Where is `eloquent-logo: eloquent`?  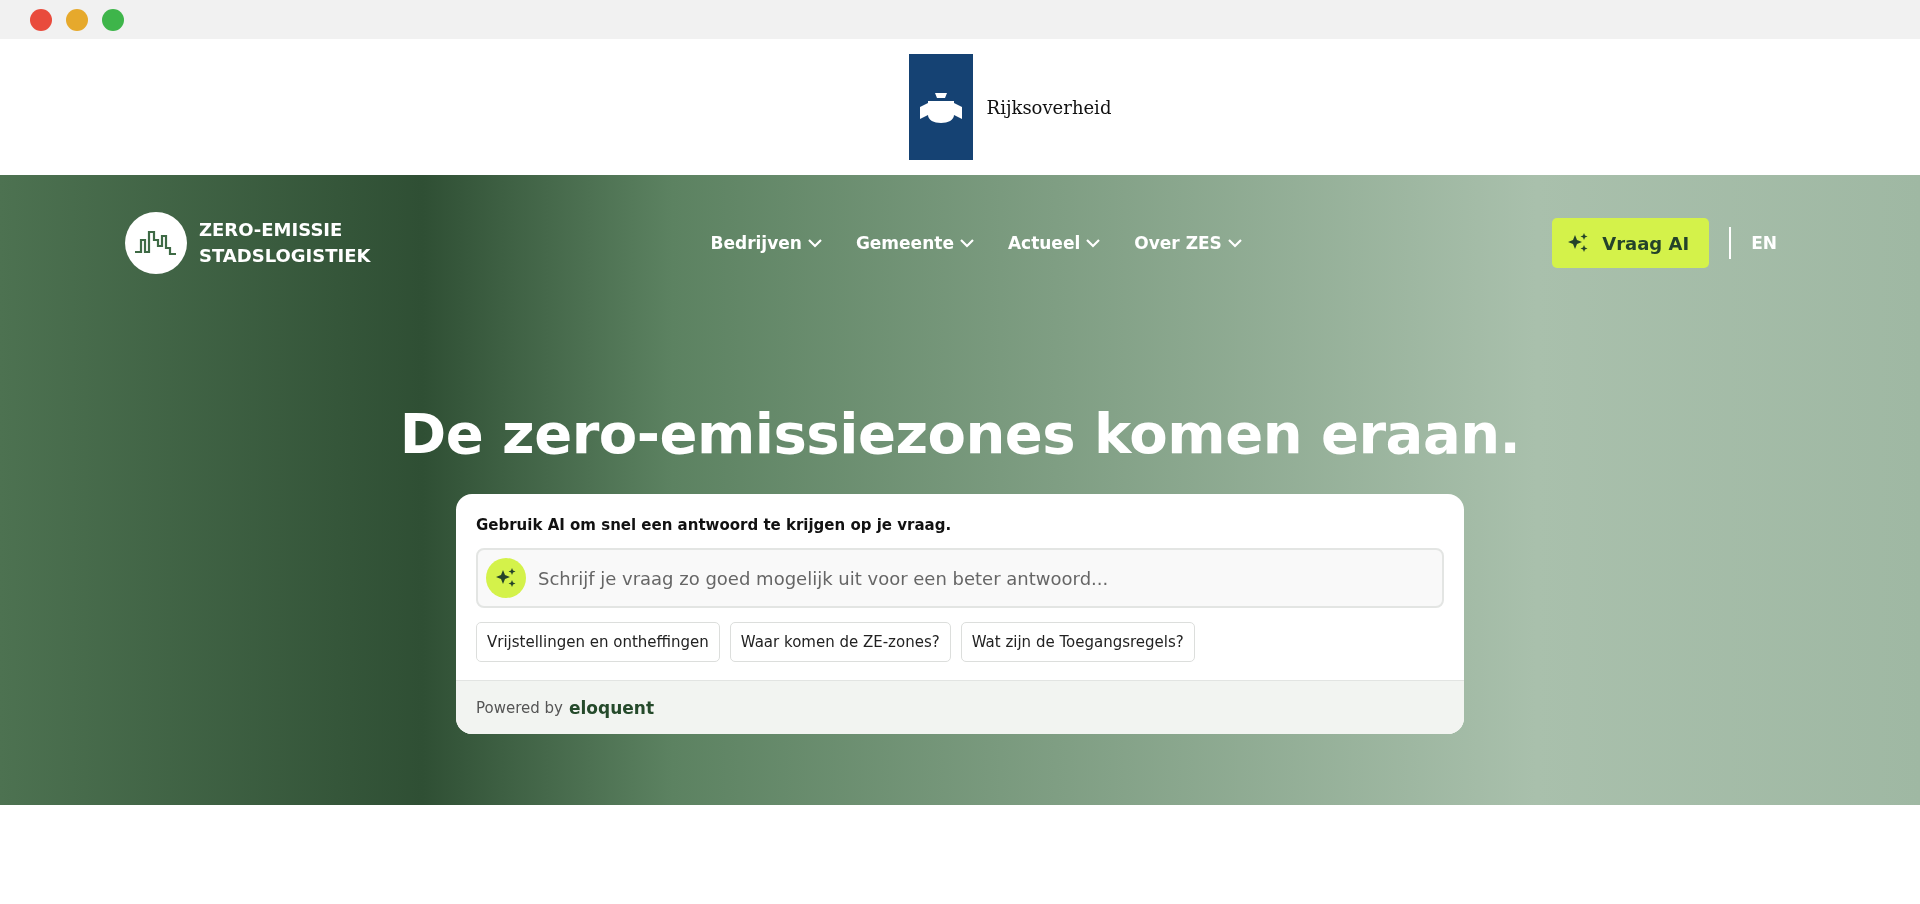 eloquent-logo: eloquent is located at coordinates (611, 707).